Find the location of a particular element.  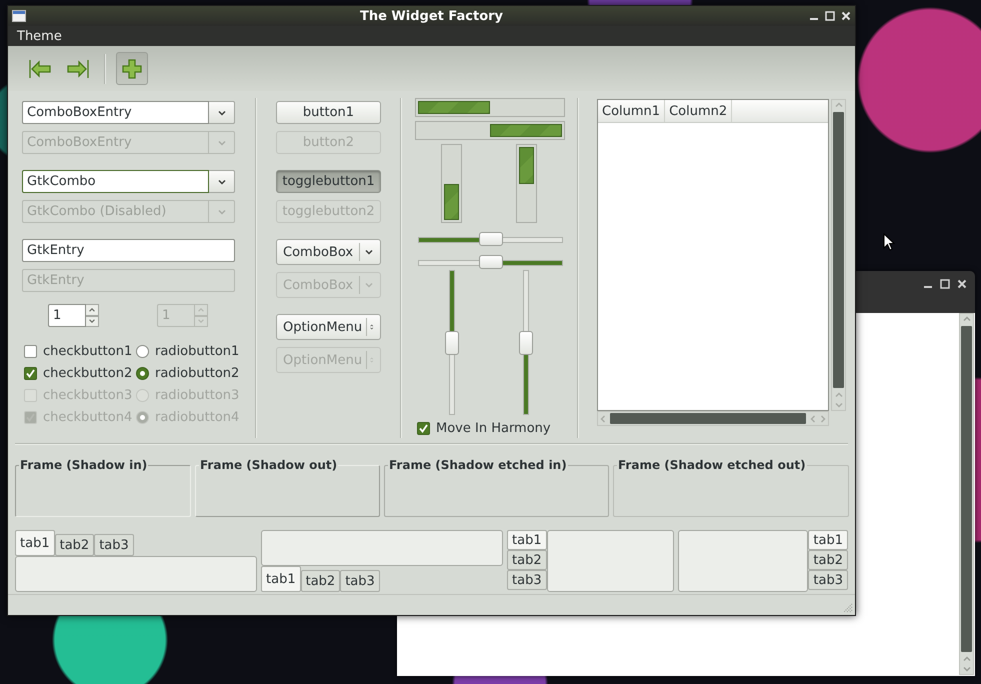

button: button1 is located at coordinates (328, 112).